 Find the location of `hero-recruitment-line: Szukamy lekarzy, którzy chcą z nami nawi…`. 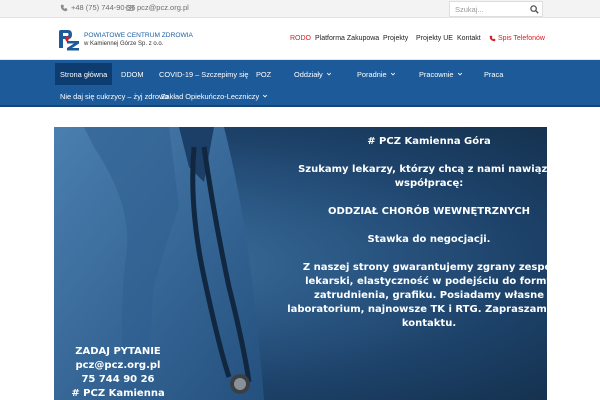

hero-recruitment-line: Szukamy lekarzy, którzy chcą z nami nawi… is located at coordinates (422, 176).